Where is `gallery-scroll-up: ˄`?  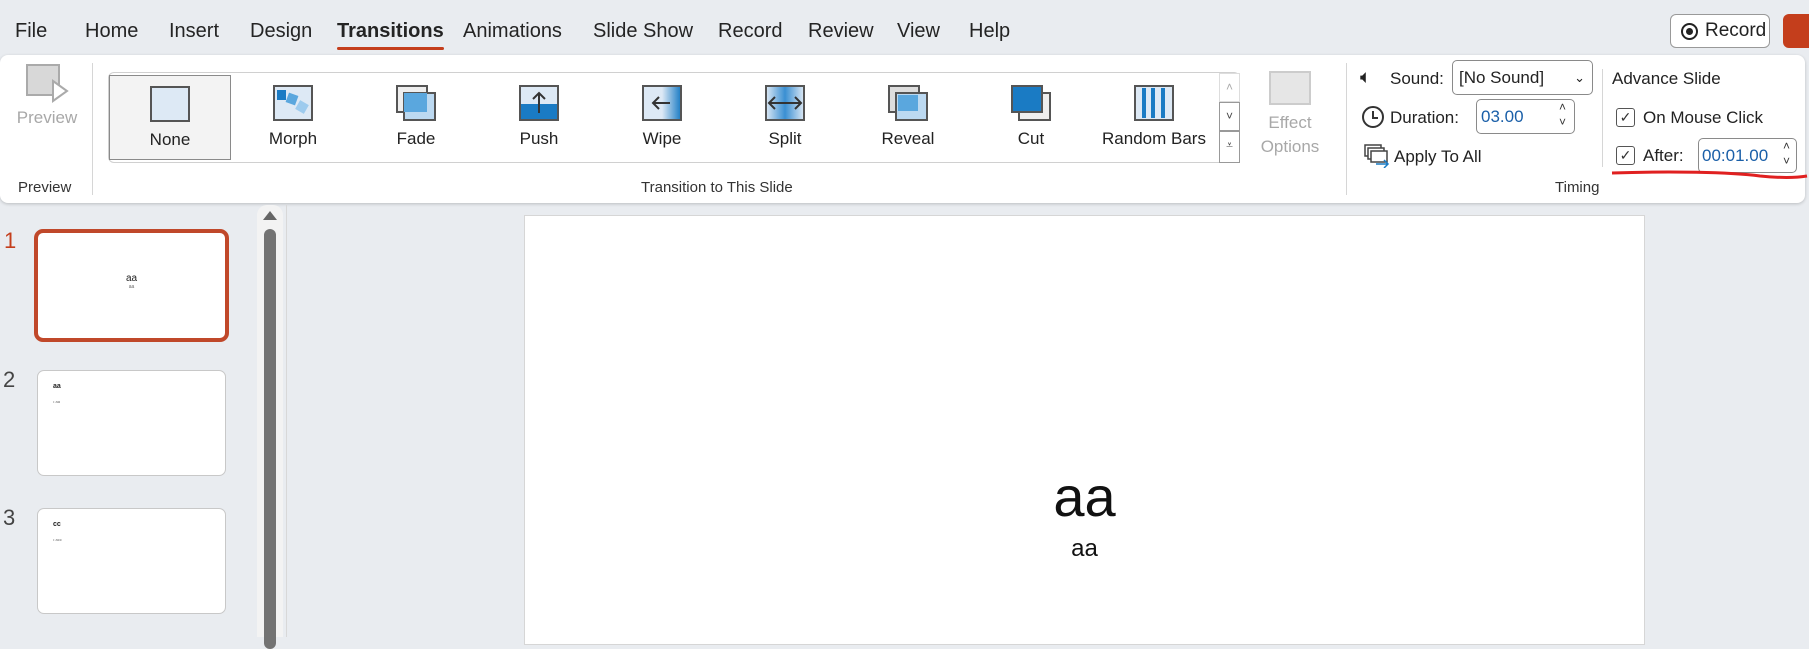 gallery-scroll-up: ˄ is located at coordinates (1229, 87).